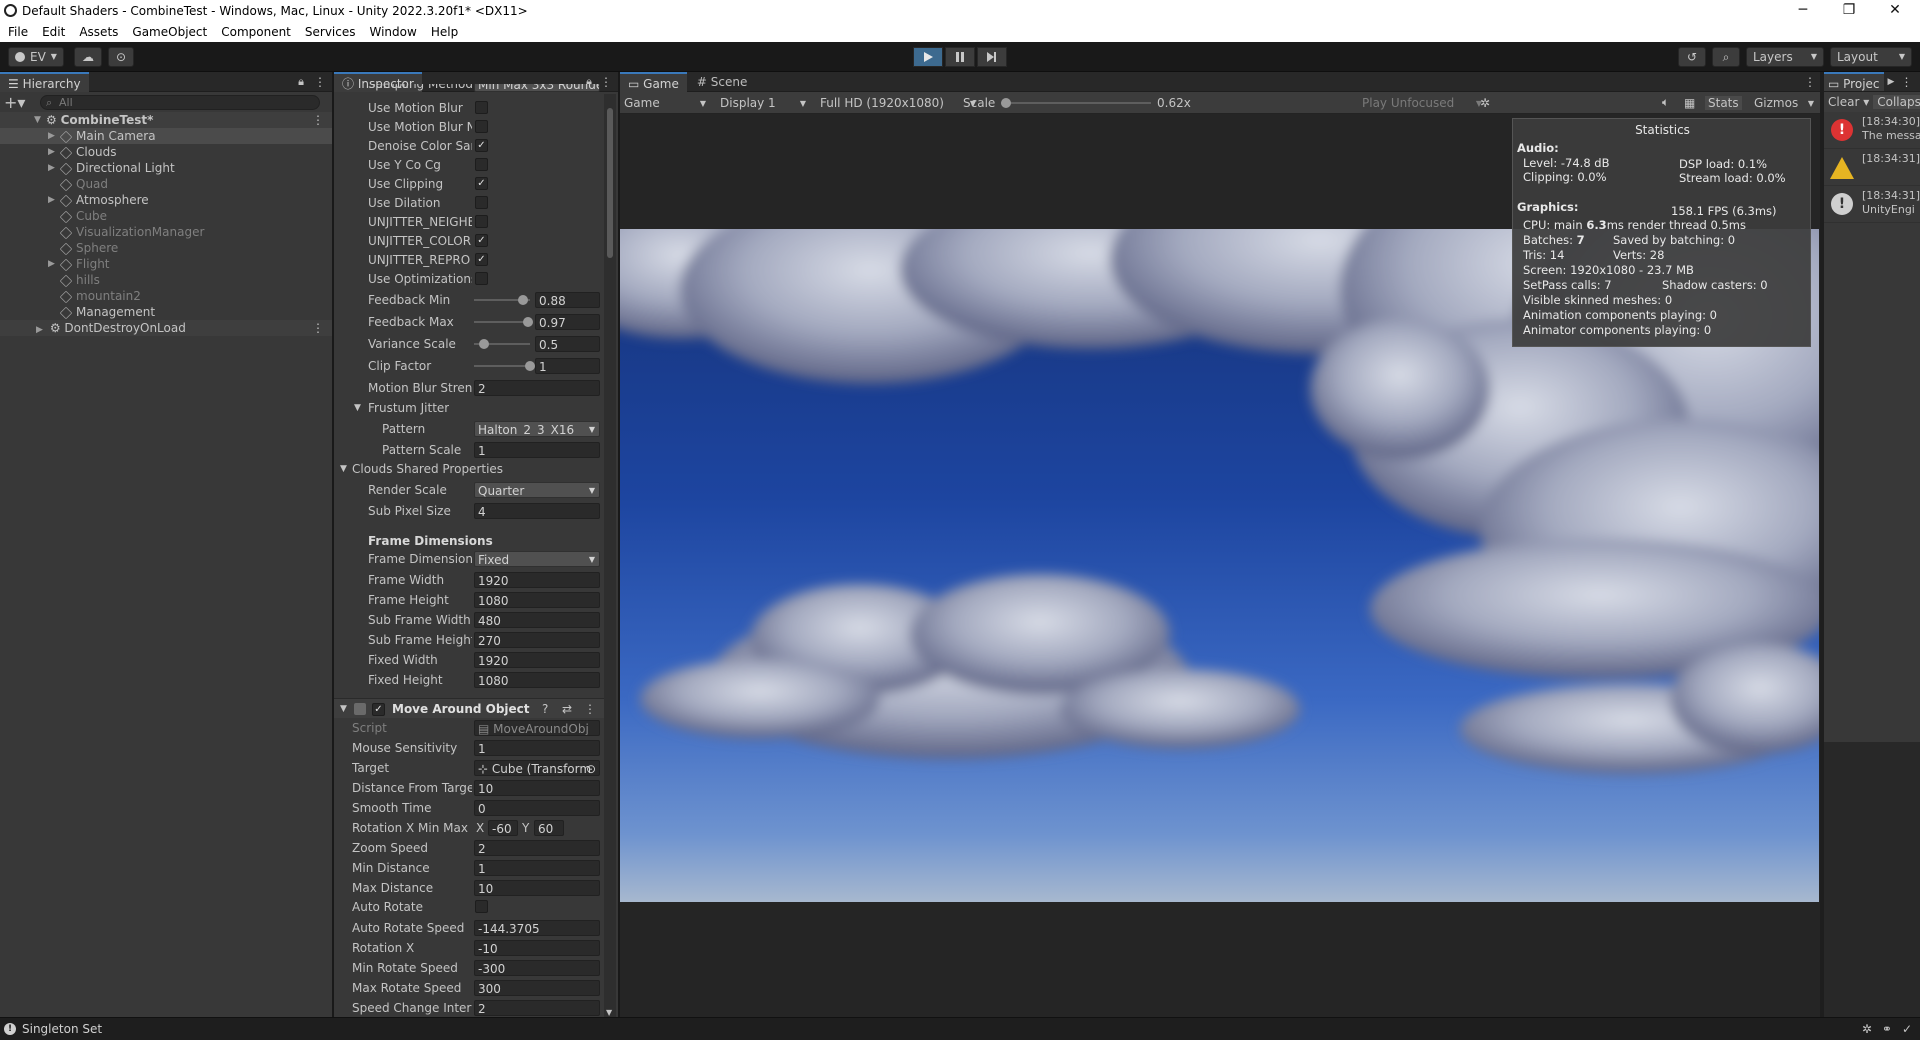  I want to click on audio-mute-icon: 🔈︎, so click(1665, 102).